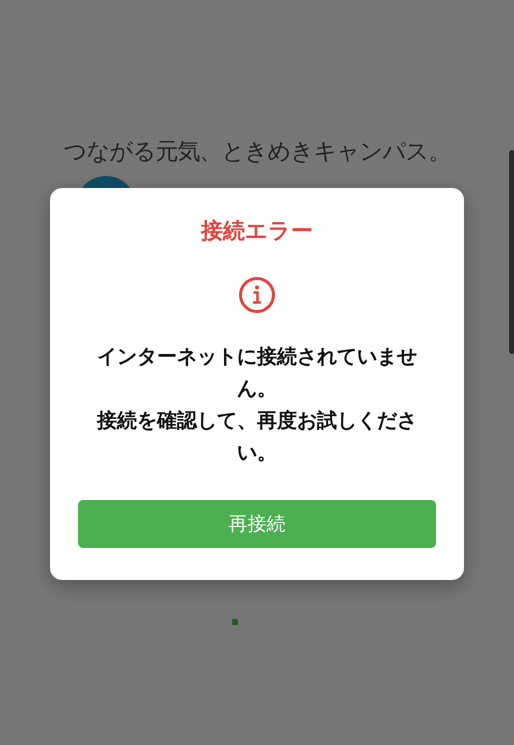  What do you see at coordinates (257, 152) in the screenshot?
I see `headline: つながる元気、ときめきキャンパス。` at bounding box center [257, 152].